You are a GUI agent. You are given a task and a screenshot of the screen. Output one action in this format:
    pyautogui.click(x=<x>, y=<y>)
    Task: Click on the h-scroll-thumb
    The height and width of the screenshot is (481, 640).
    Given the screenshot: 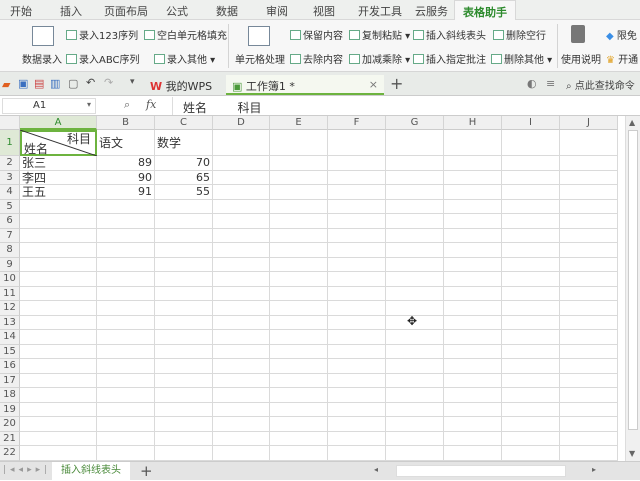 What is the action you would take?
    pyautogui.click(x=481, y=471)
    